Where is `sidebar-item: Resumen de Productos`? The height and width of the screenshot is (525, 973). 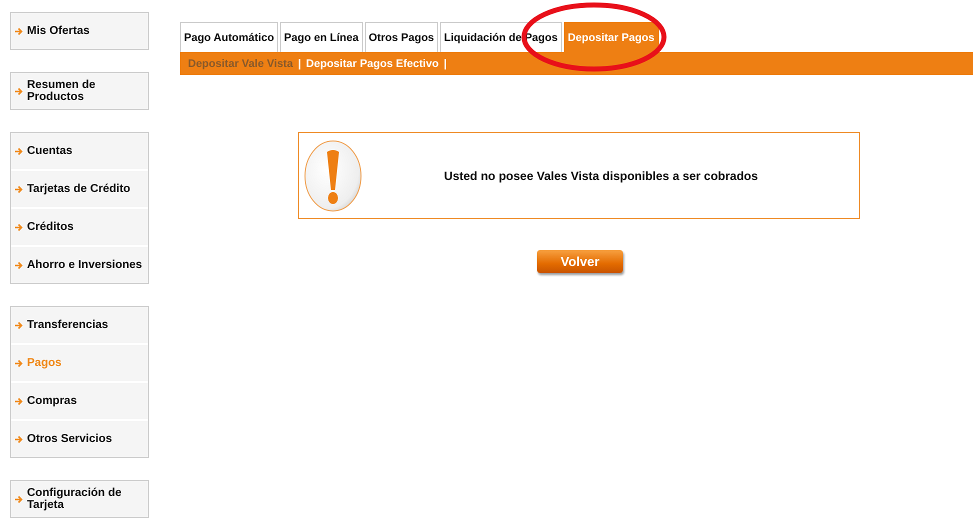
sidebar-item: Resumen de Productos is located at coordinates (79, 91).